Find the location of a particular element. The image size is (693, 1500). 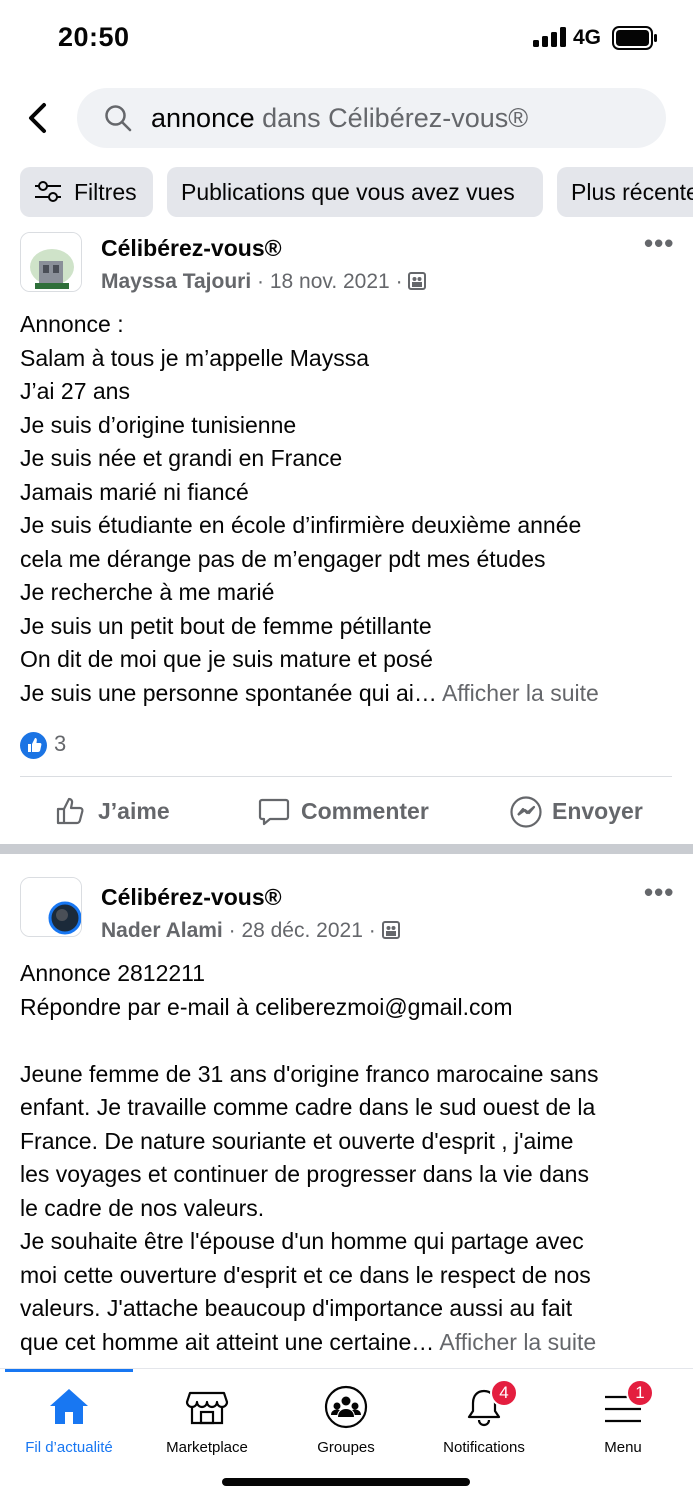

tab-label: Fil d’actualité is located at coordinates (69, 1447).